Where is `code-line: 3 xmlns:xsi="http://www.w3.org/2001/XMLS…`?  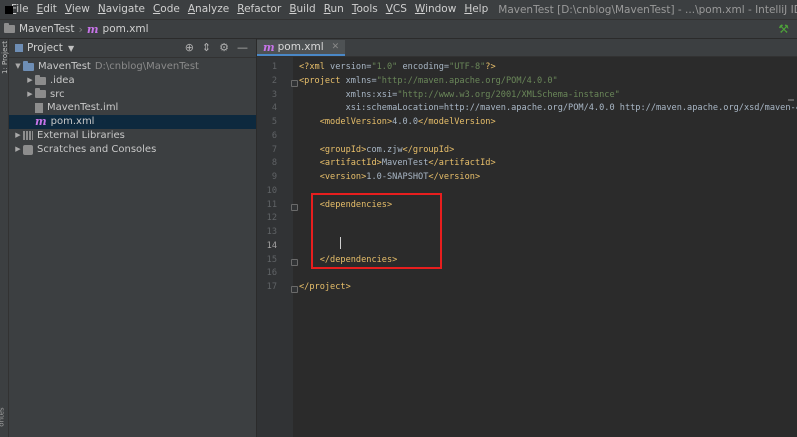
code-line: 3 xmlns:xsi="http://www.w3.org/2001/XMLS… is located at coordinates (527, 97).